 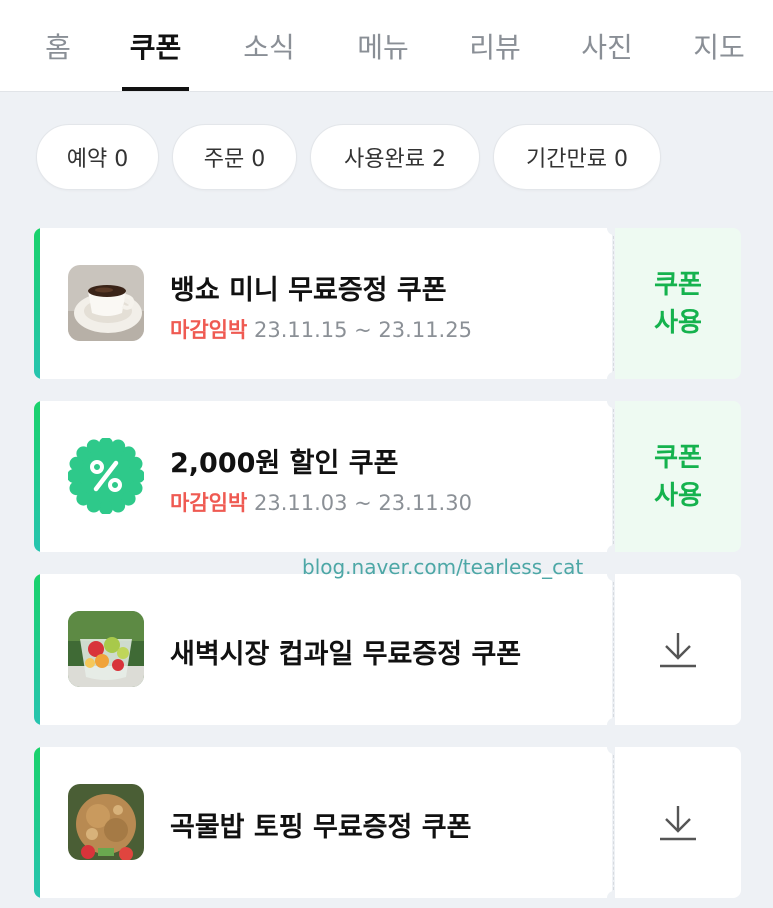 I want to click on coupon-body: 뱅쇼 미니 무료증정 쿠폰 마감임박 23.11.15 ~ 23.11.25, so click(x=323, y=303).